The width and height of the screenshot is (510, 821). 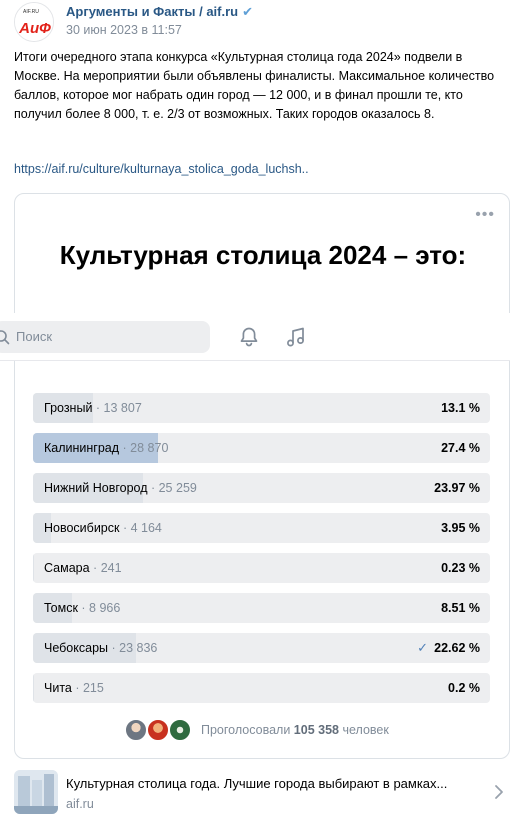 What do you see at coordinates (177, 488) in the screenshot?
I see `poll-option-count: 25 259` at bounding box center [177, 488].